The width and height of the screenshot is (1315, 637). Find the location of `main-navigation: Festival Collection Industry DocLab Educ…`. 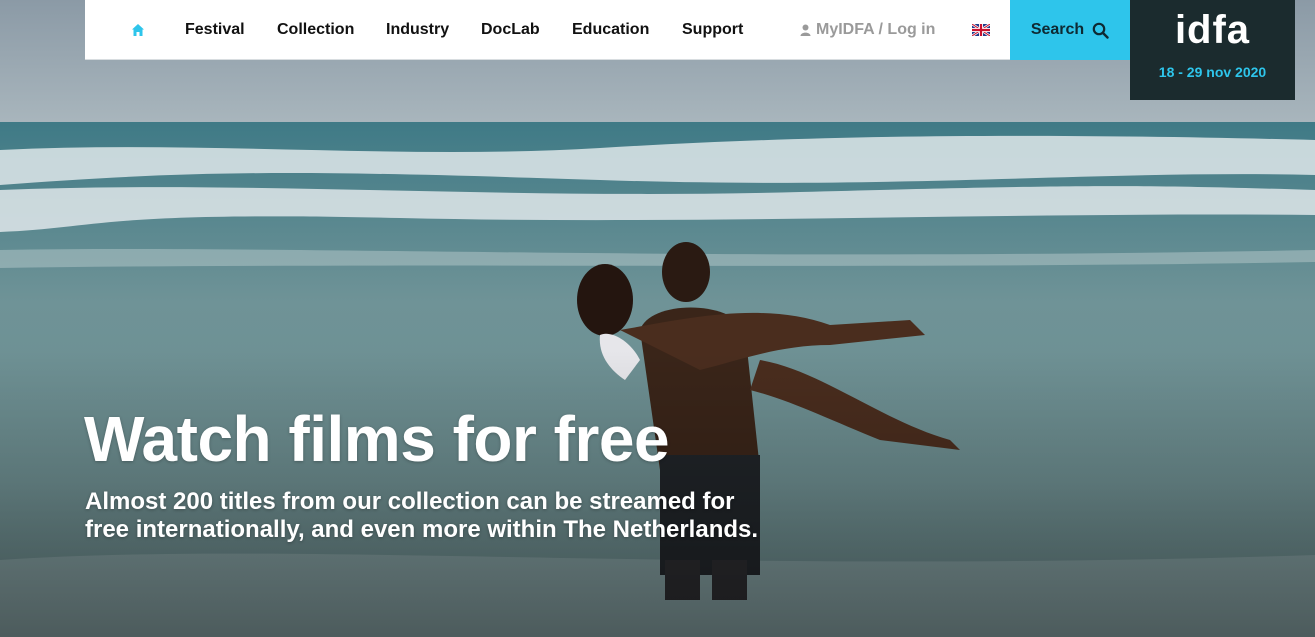

main-navigation: Festival Collection Industry DocLab Educ… is located at coordinates (547, 30).